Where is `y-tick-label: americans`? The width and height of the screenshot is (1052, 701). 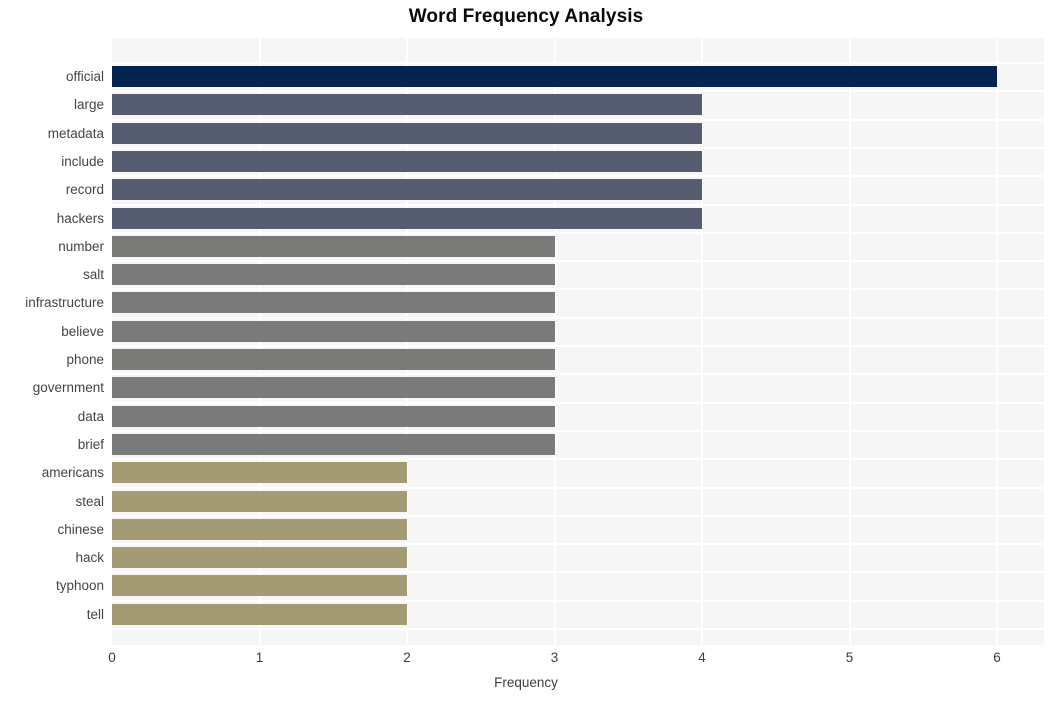 y-tick-label: americans is located at coordinates (72, 473).